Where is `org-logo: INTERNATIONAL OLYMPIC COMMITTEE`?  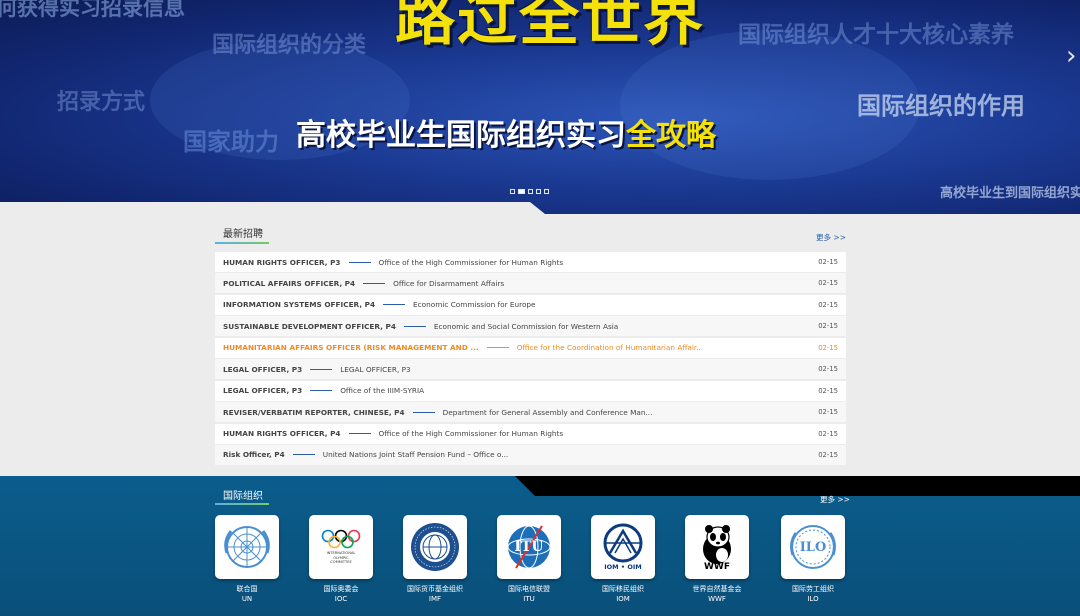
org-logo: INTERNATIONAL OLYMPIC COMMITTEE is located at coordinates (341, 547).